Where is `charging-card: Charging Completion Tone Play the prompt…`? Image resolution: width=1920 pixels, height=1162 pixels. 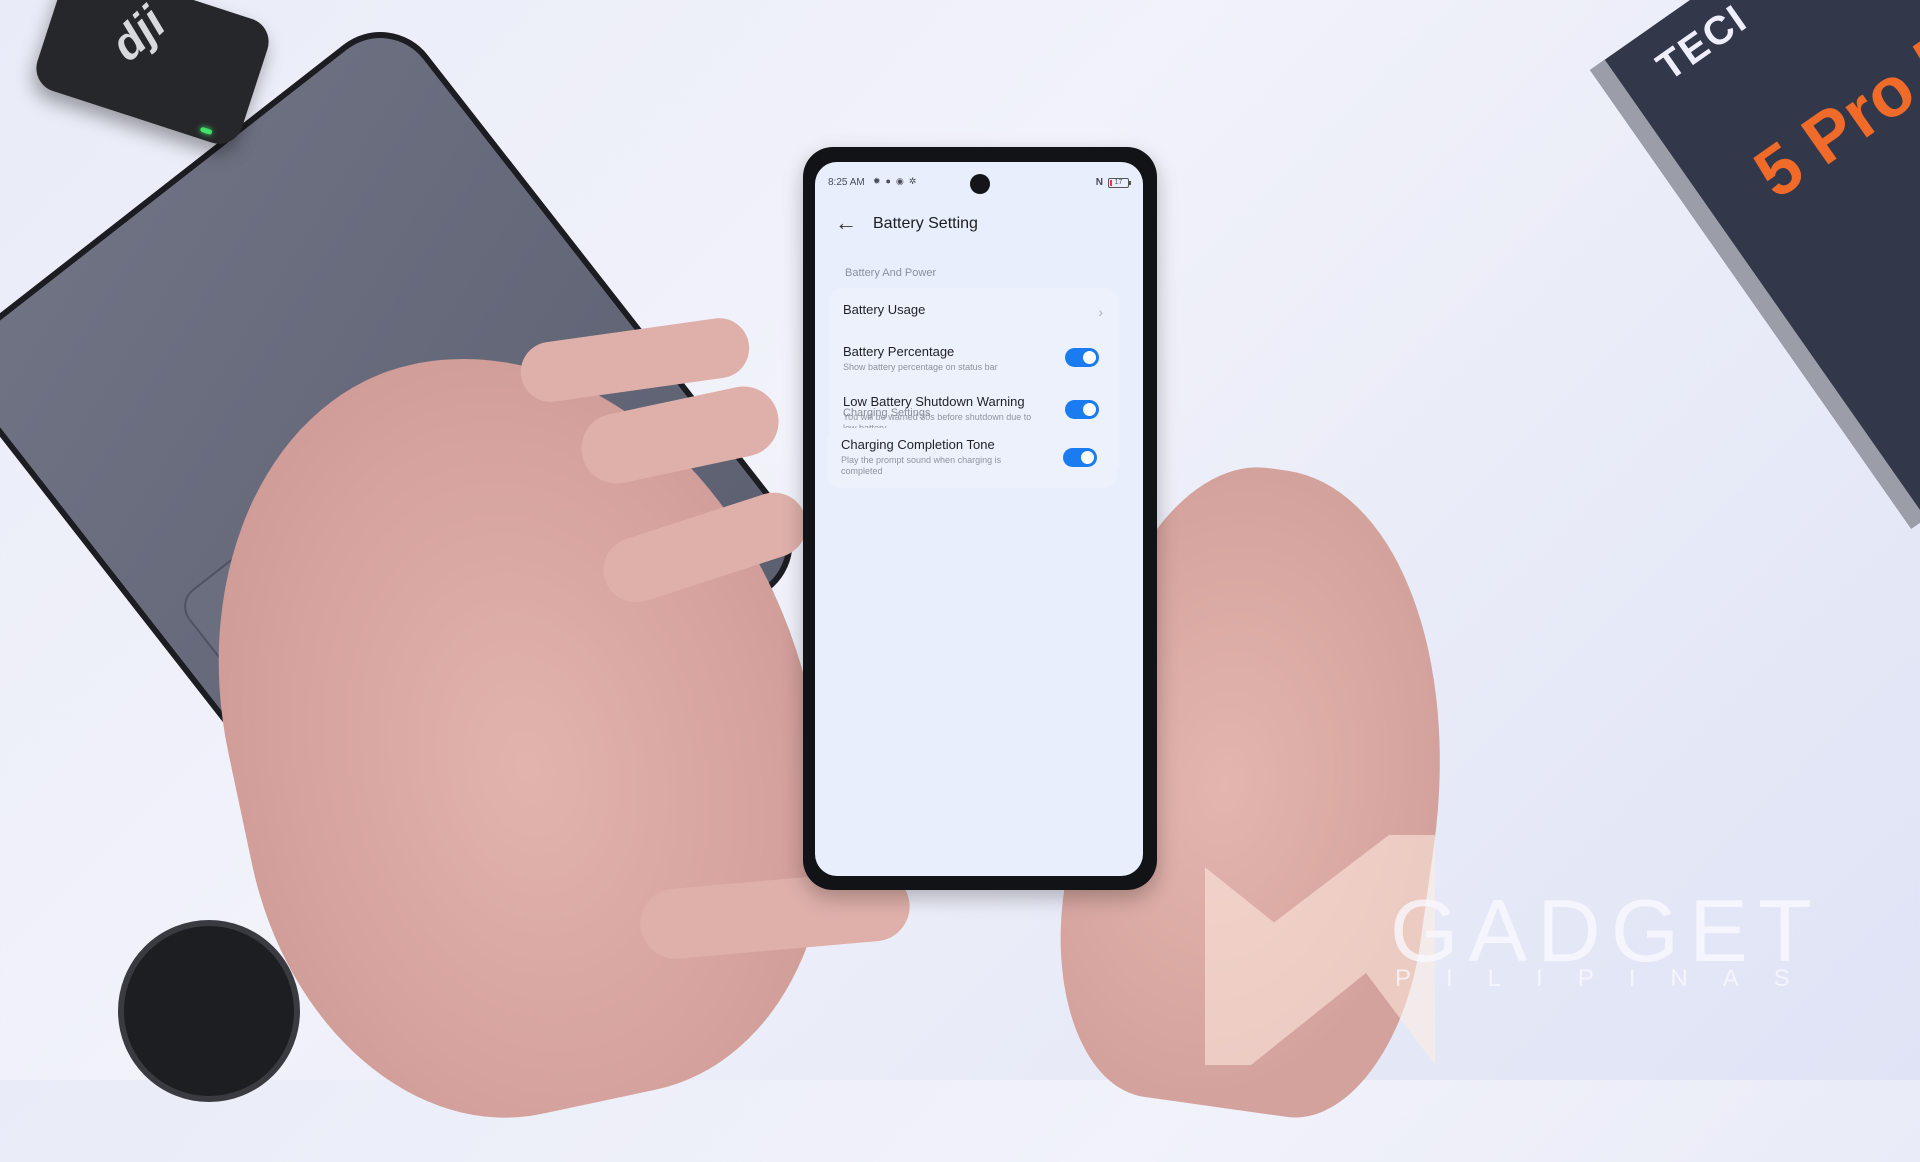 charging-card: Charging Completion Tone Play the prompt… is located at coordinates (972, 458).